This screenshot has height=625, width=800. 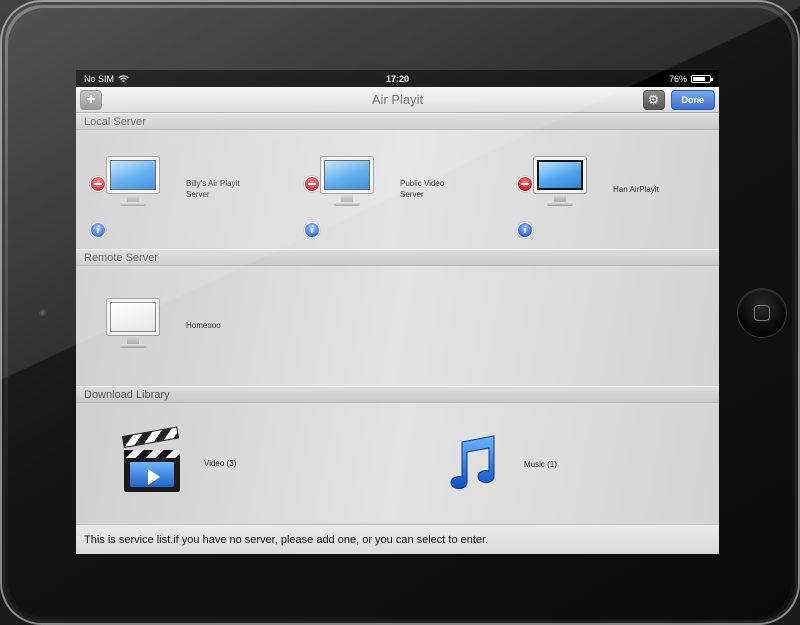 What do you see at coordinates (677, 78) in the screenshot?
I see `battery-percent: 76%` at bounding box center [677, 78].